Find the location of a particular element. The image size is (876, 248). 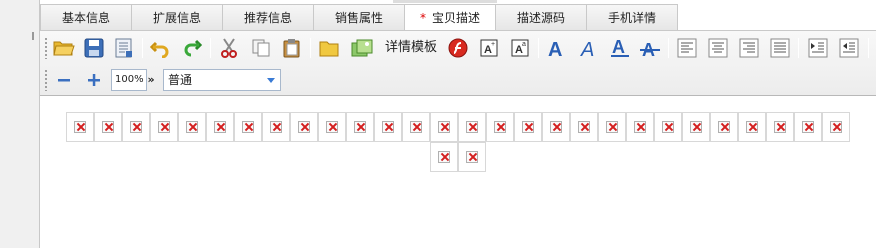

undo-icon is located at coordinates (160, 48).